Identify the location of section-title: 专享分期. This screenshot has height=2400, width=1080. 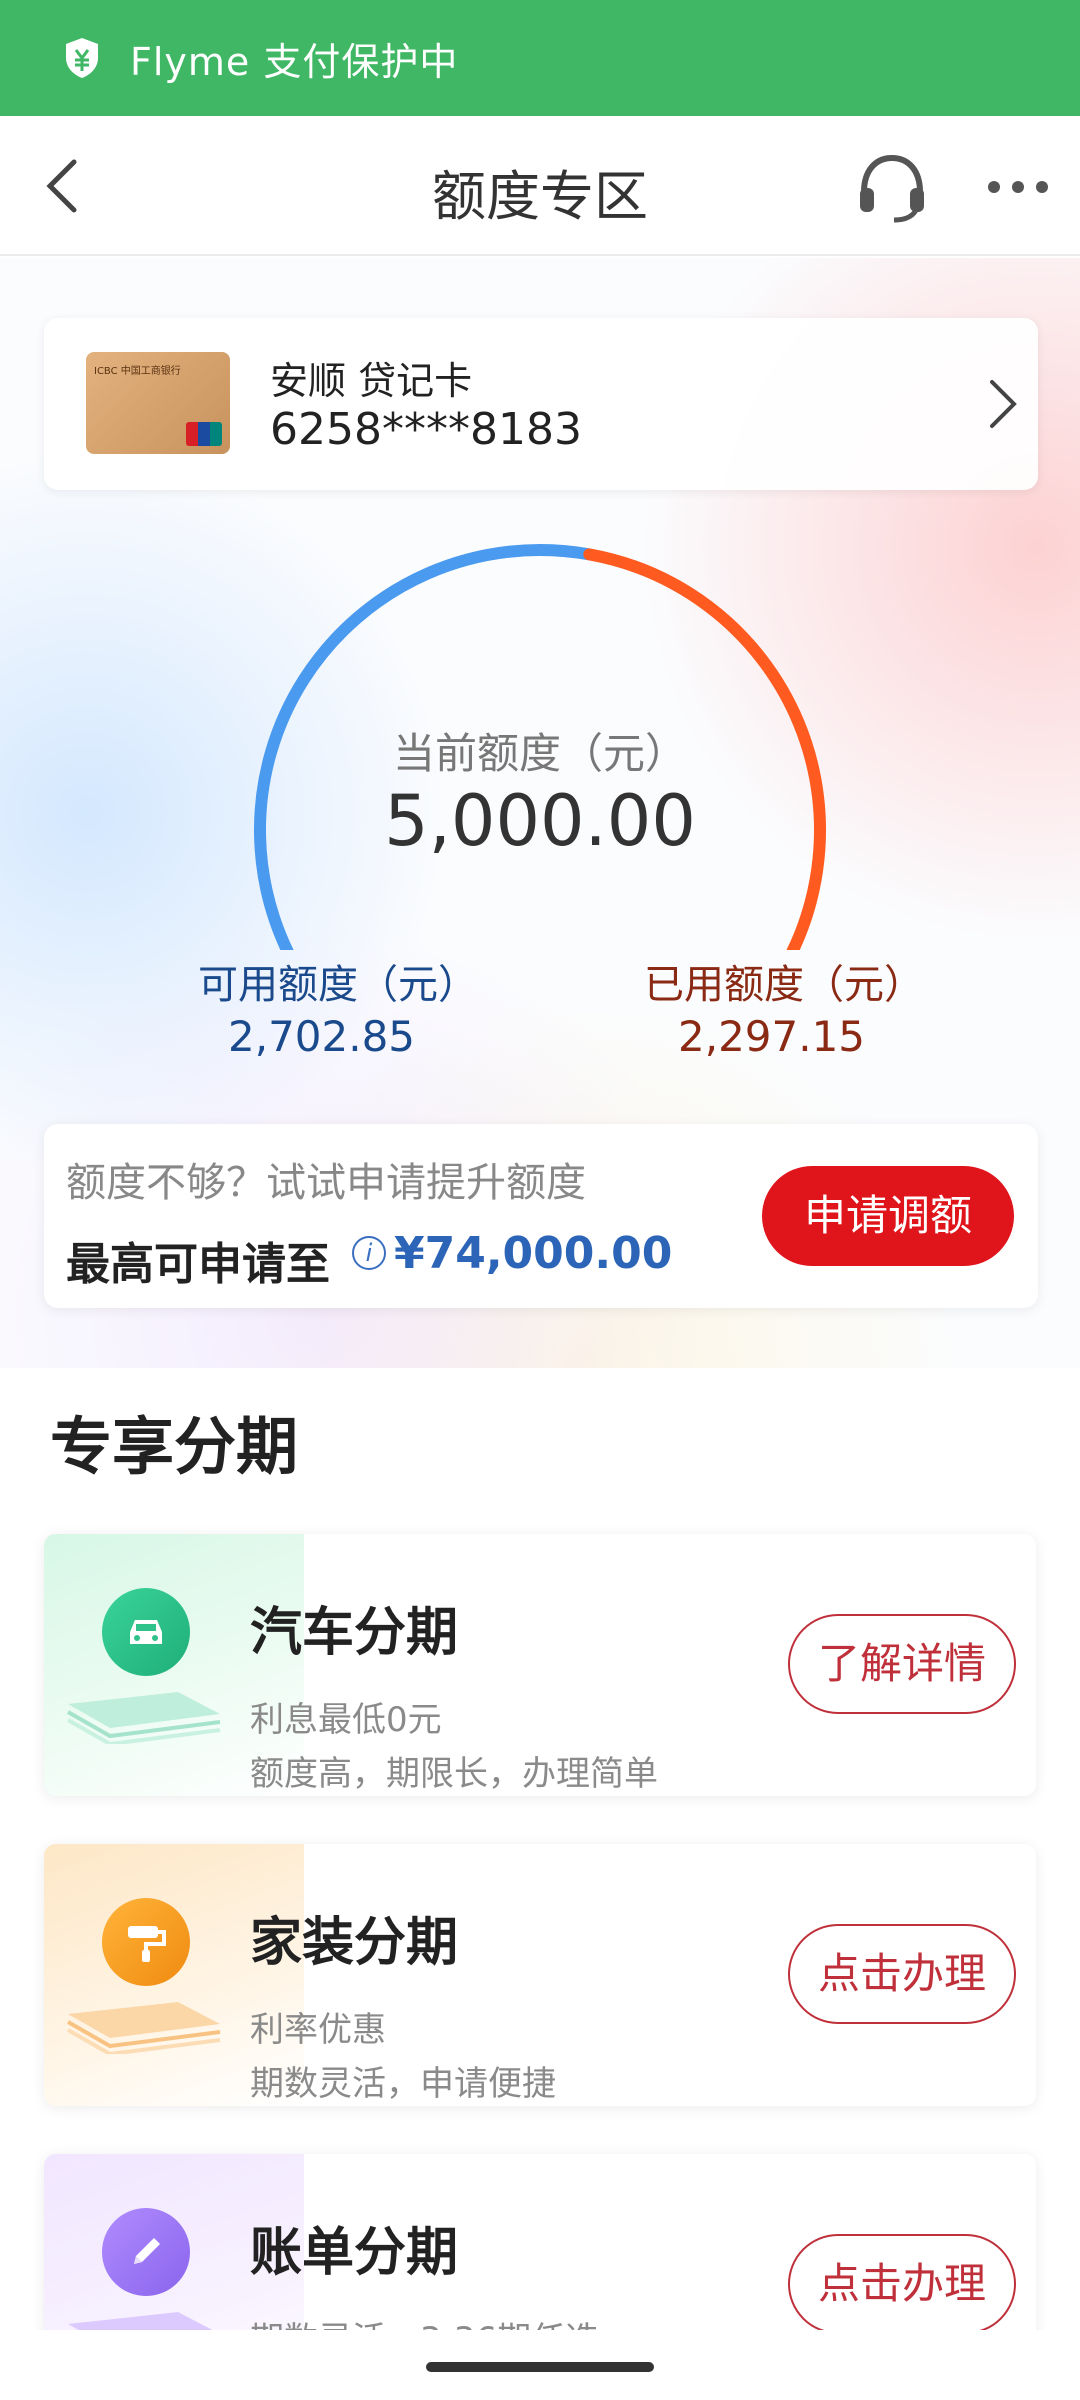
(174, 1446).